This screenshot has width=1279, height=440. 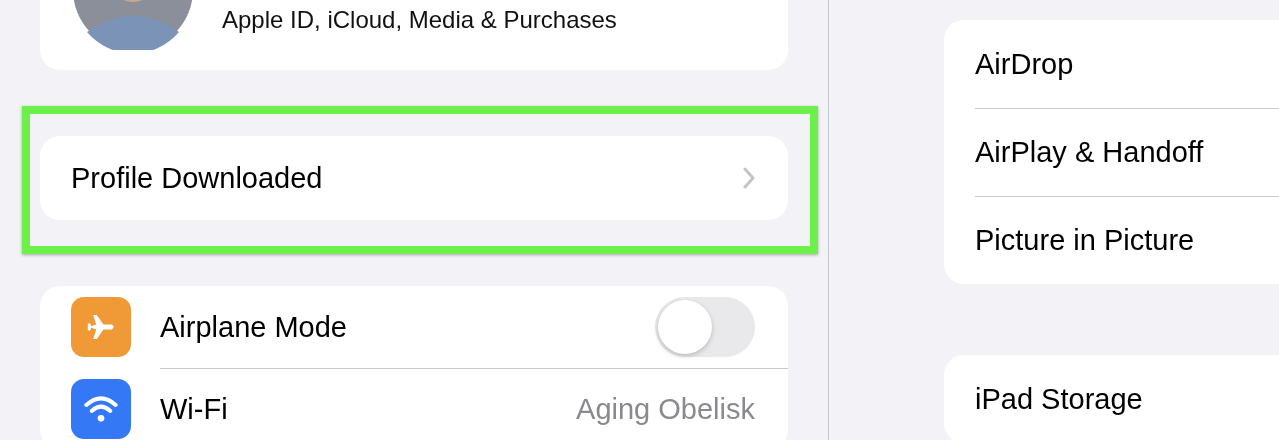 I want to click on setting-label: Wi-Fi, so click(x=194, y=409).